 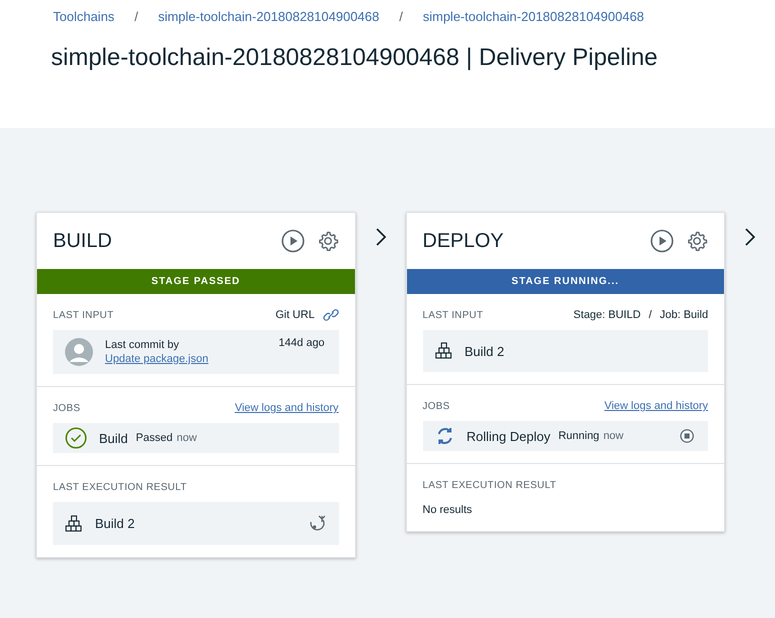 What do you see at coordinates (83, 16) in the screenshot?
I see `breadcrumb-link: Toolchains` at bounding box center [83, 16].